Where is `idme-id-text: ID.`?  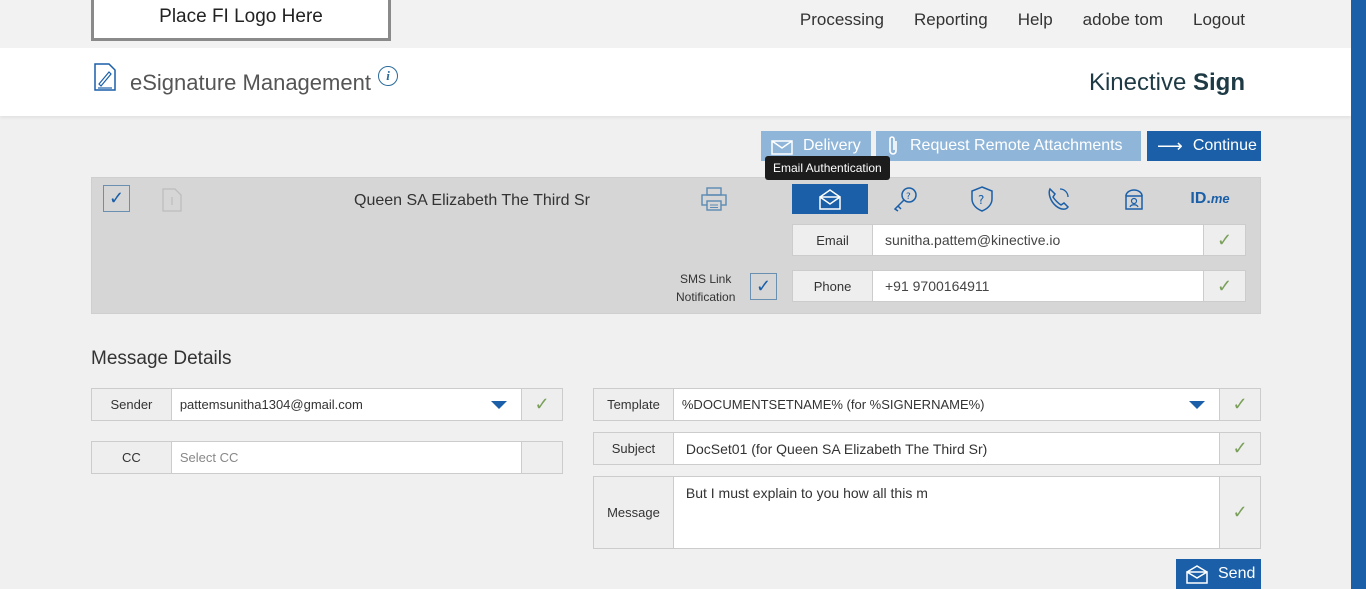
idme-id-text: ID. is located at coordinates (1200, 198).